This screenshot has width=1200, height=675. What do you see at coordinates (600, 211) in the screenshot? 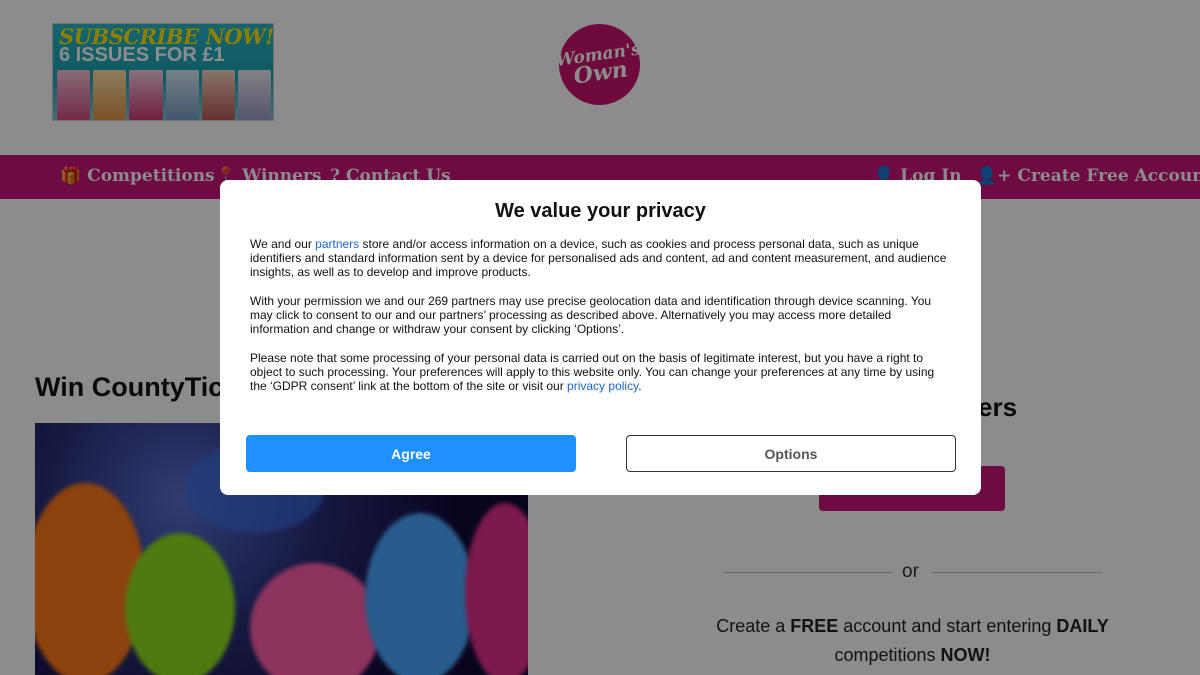
I see `consent-title: We value your privacy` at bounding box center [600, 211].